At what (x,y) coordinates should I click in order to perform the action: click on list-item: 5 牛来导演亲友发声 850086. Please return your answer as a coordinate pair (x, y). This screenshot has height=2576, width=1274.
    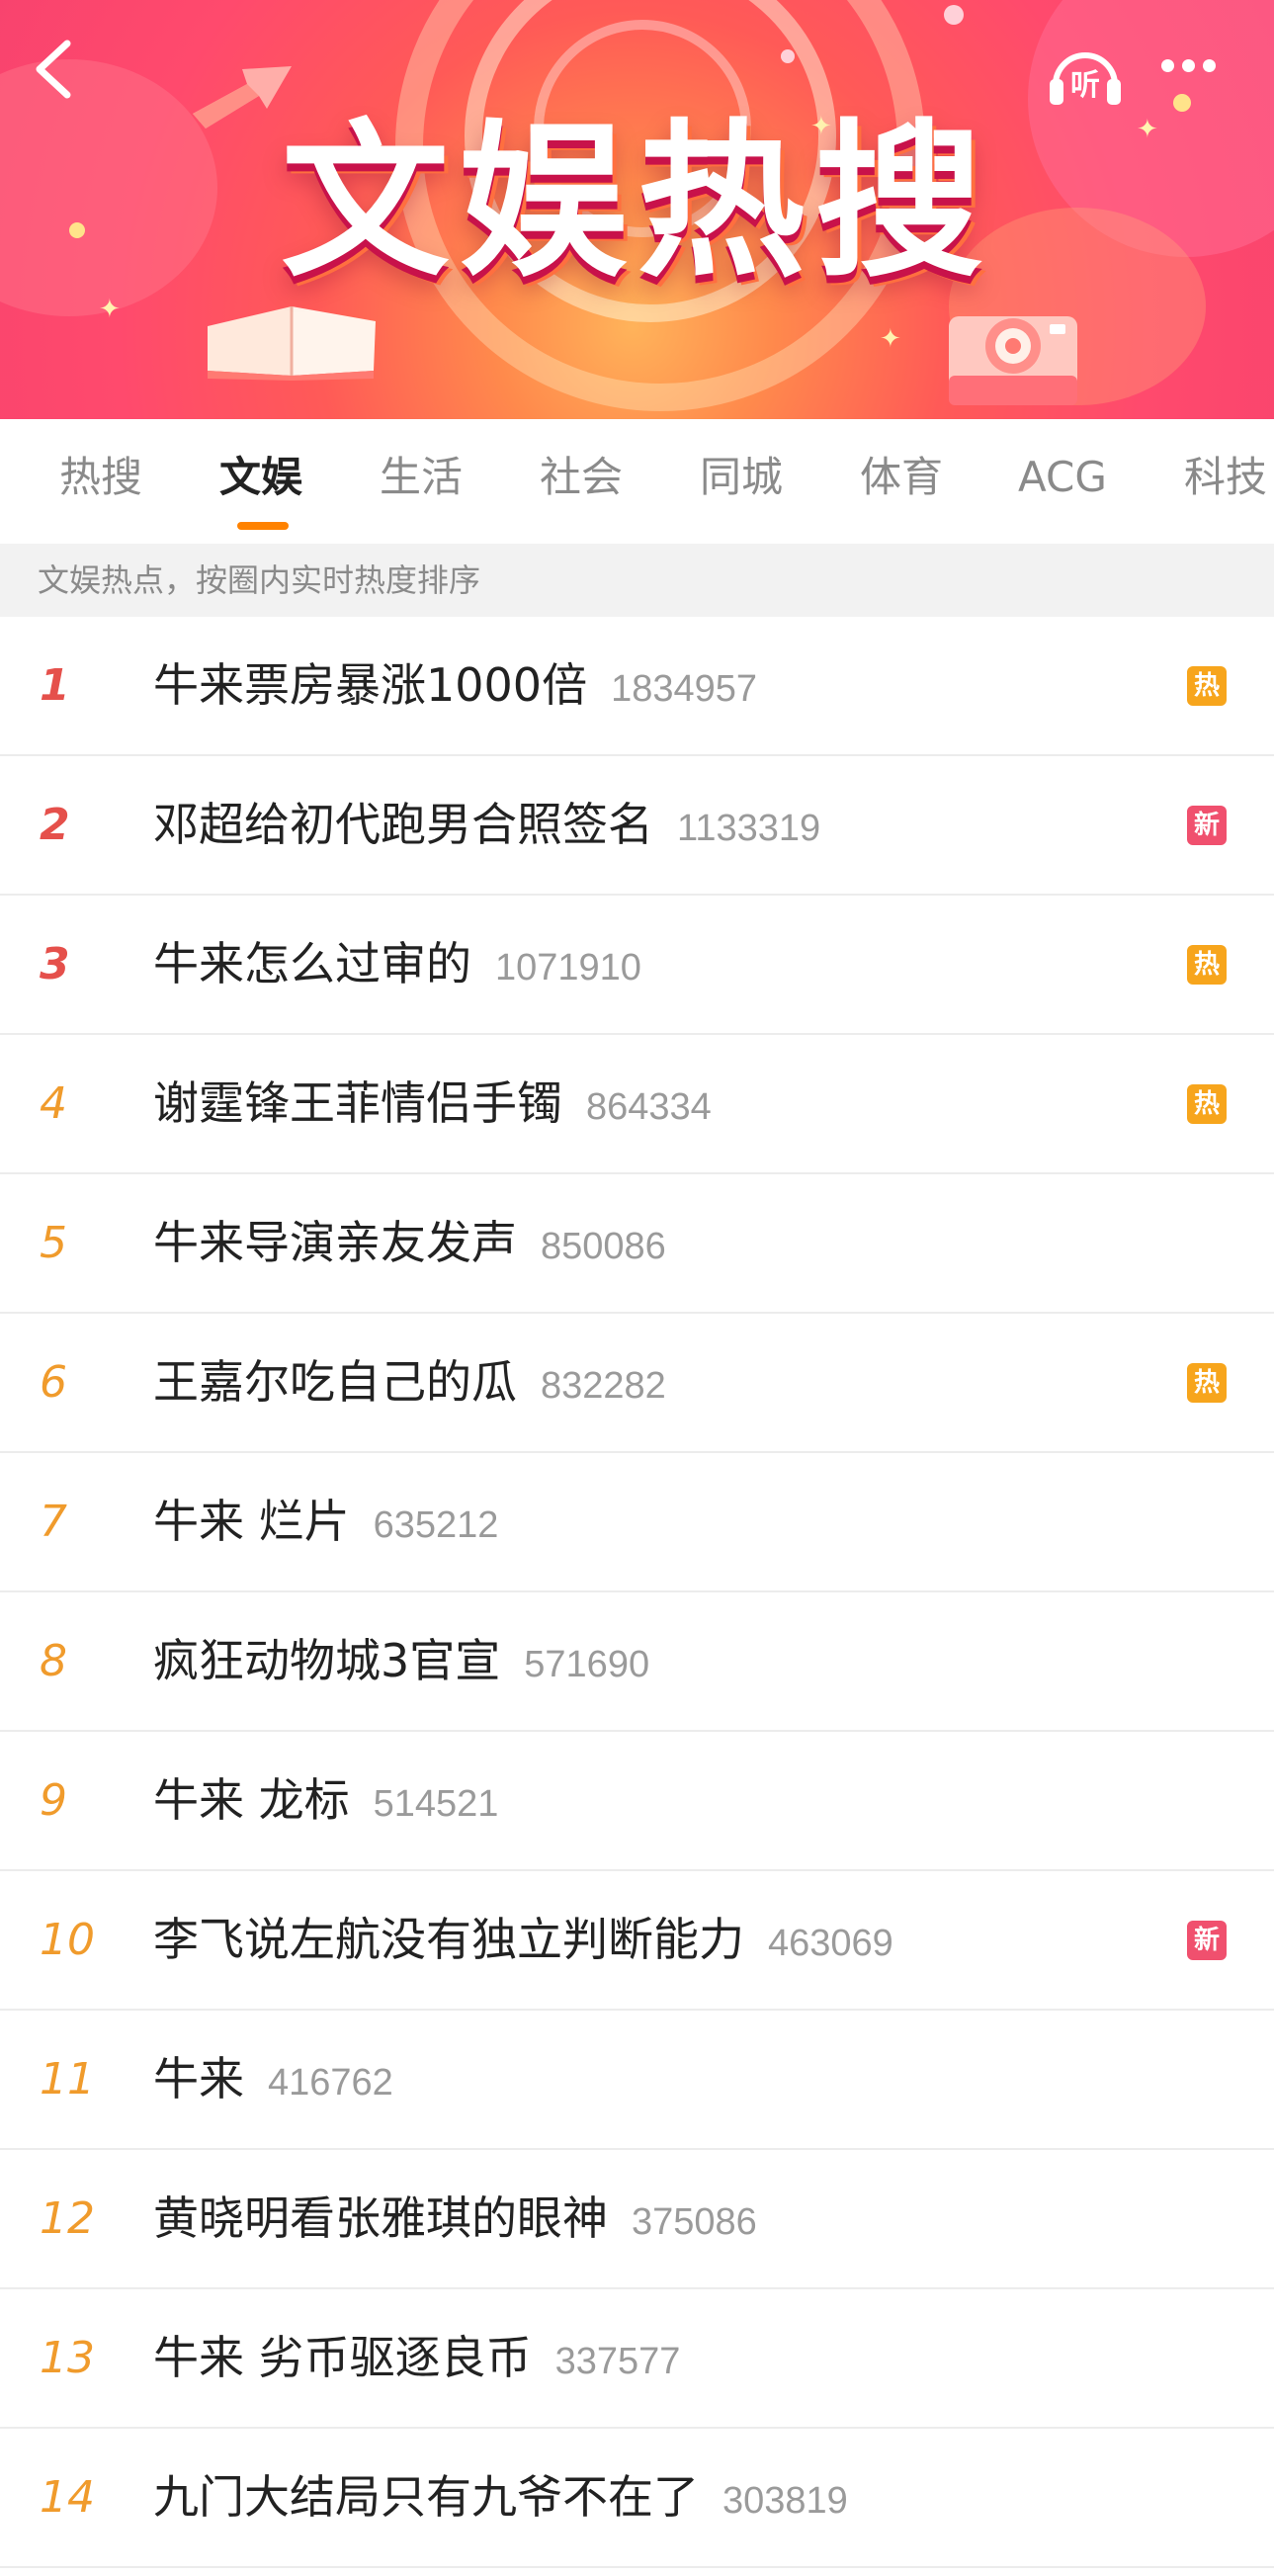
    Looking at the image, I should click on (637, 1244).